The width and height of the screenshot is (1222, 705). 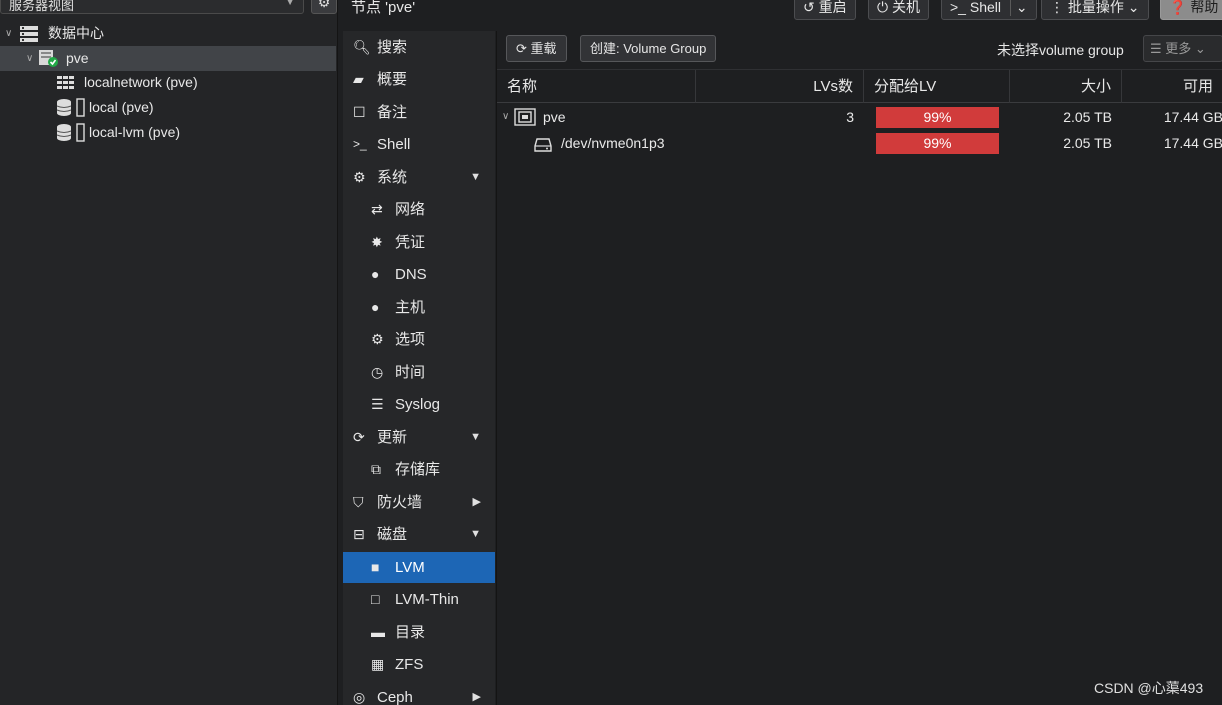 What do you see at coordinates (141, 82) in the screenshot?
I see `tree-item-label: localnetwork (pve)` at bounding box center [141, 82].